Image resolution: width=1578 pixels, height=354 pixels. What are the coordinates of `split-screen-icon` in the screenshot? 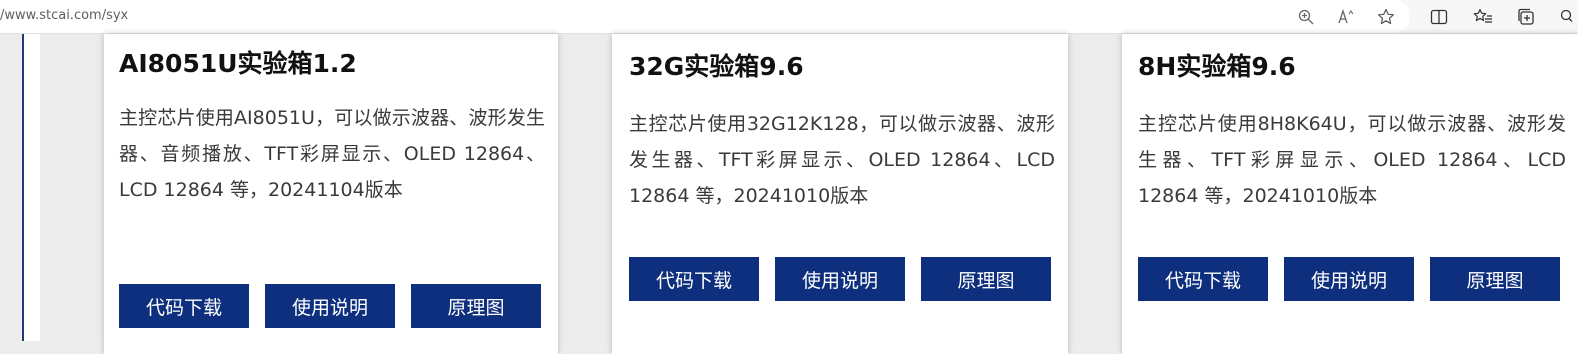 It's located at (1439, 17).